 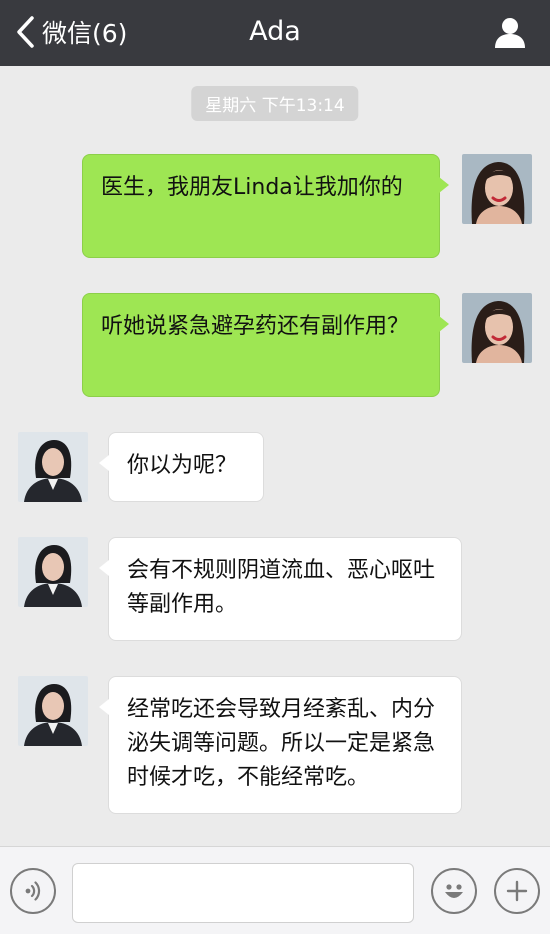 What do you see at coordinates (25, 32) in the screenshot?
I see `chevron-left-icon` at bounding box center [25, 32].